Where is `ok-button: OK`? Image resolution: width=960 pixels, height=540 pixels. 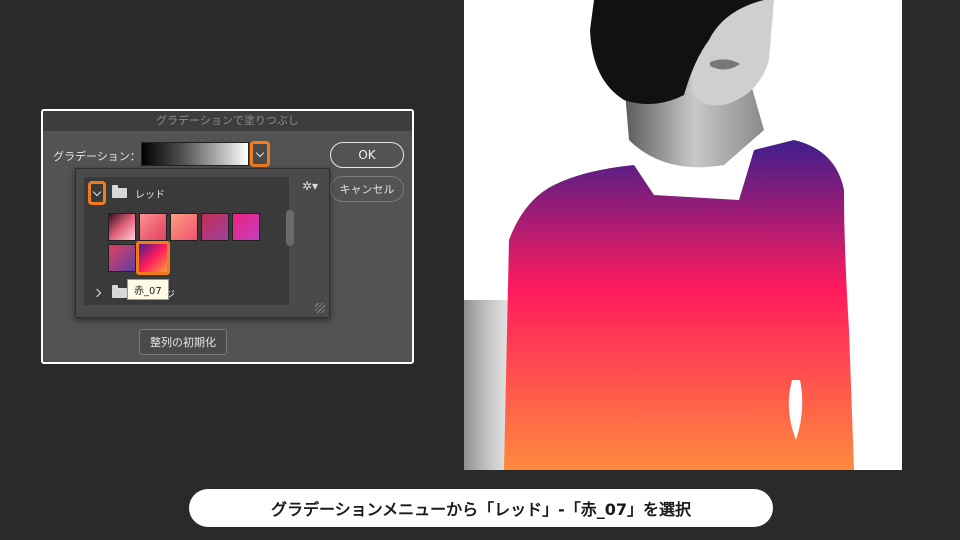 ok-button: OK is located at coordinates (367, 155).